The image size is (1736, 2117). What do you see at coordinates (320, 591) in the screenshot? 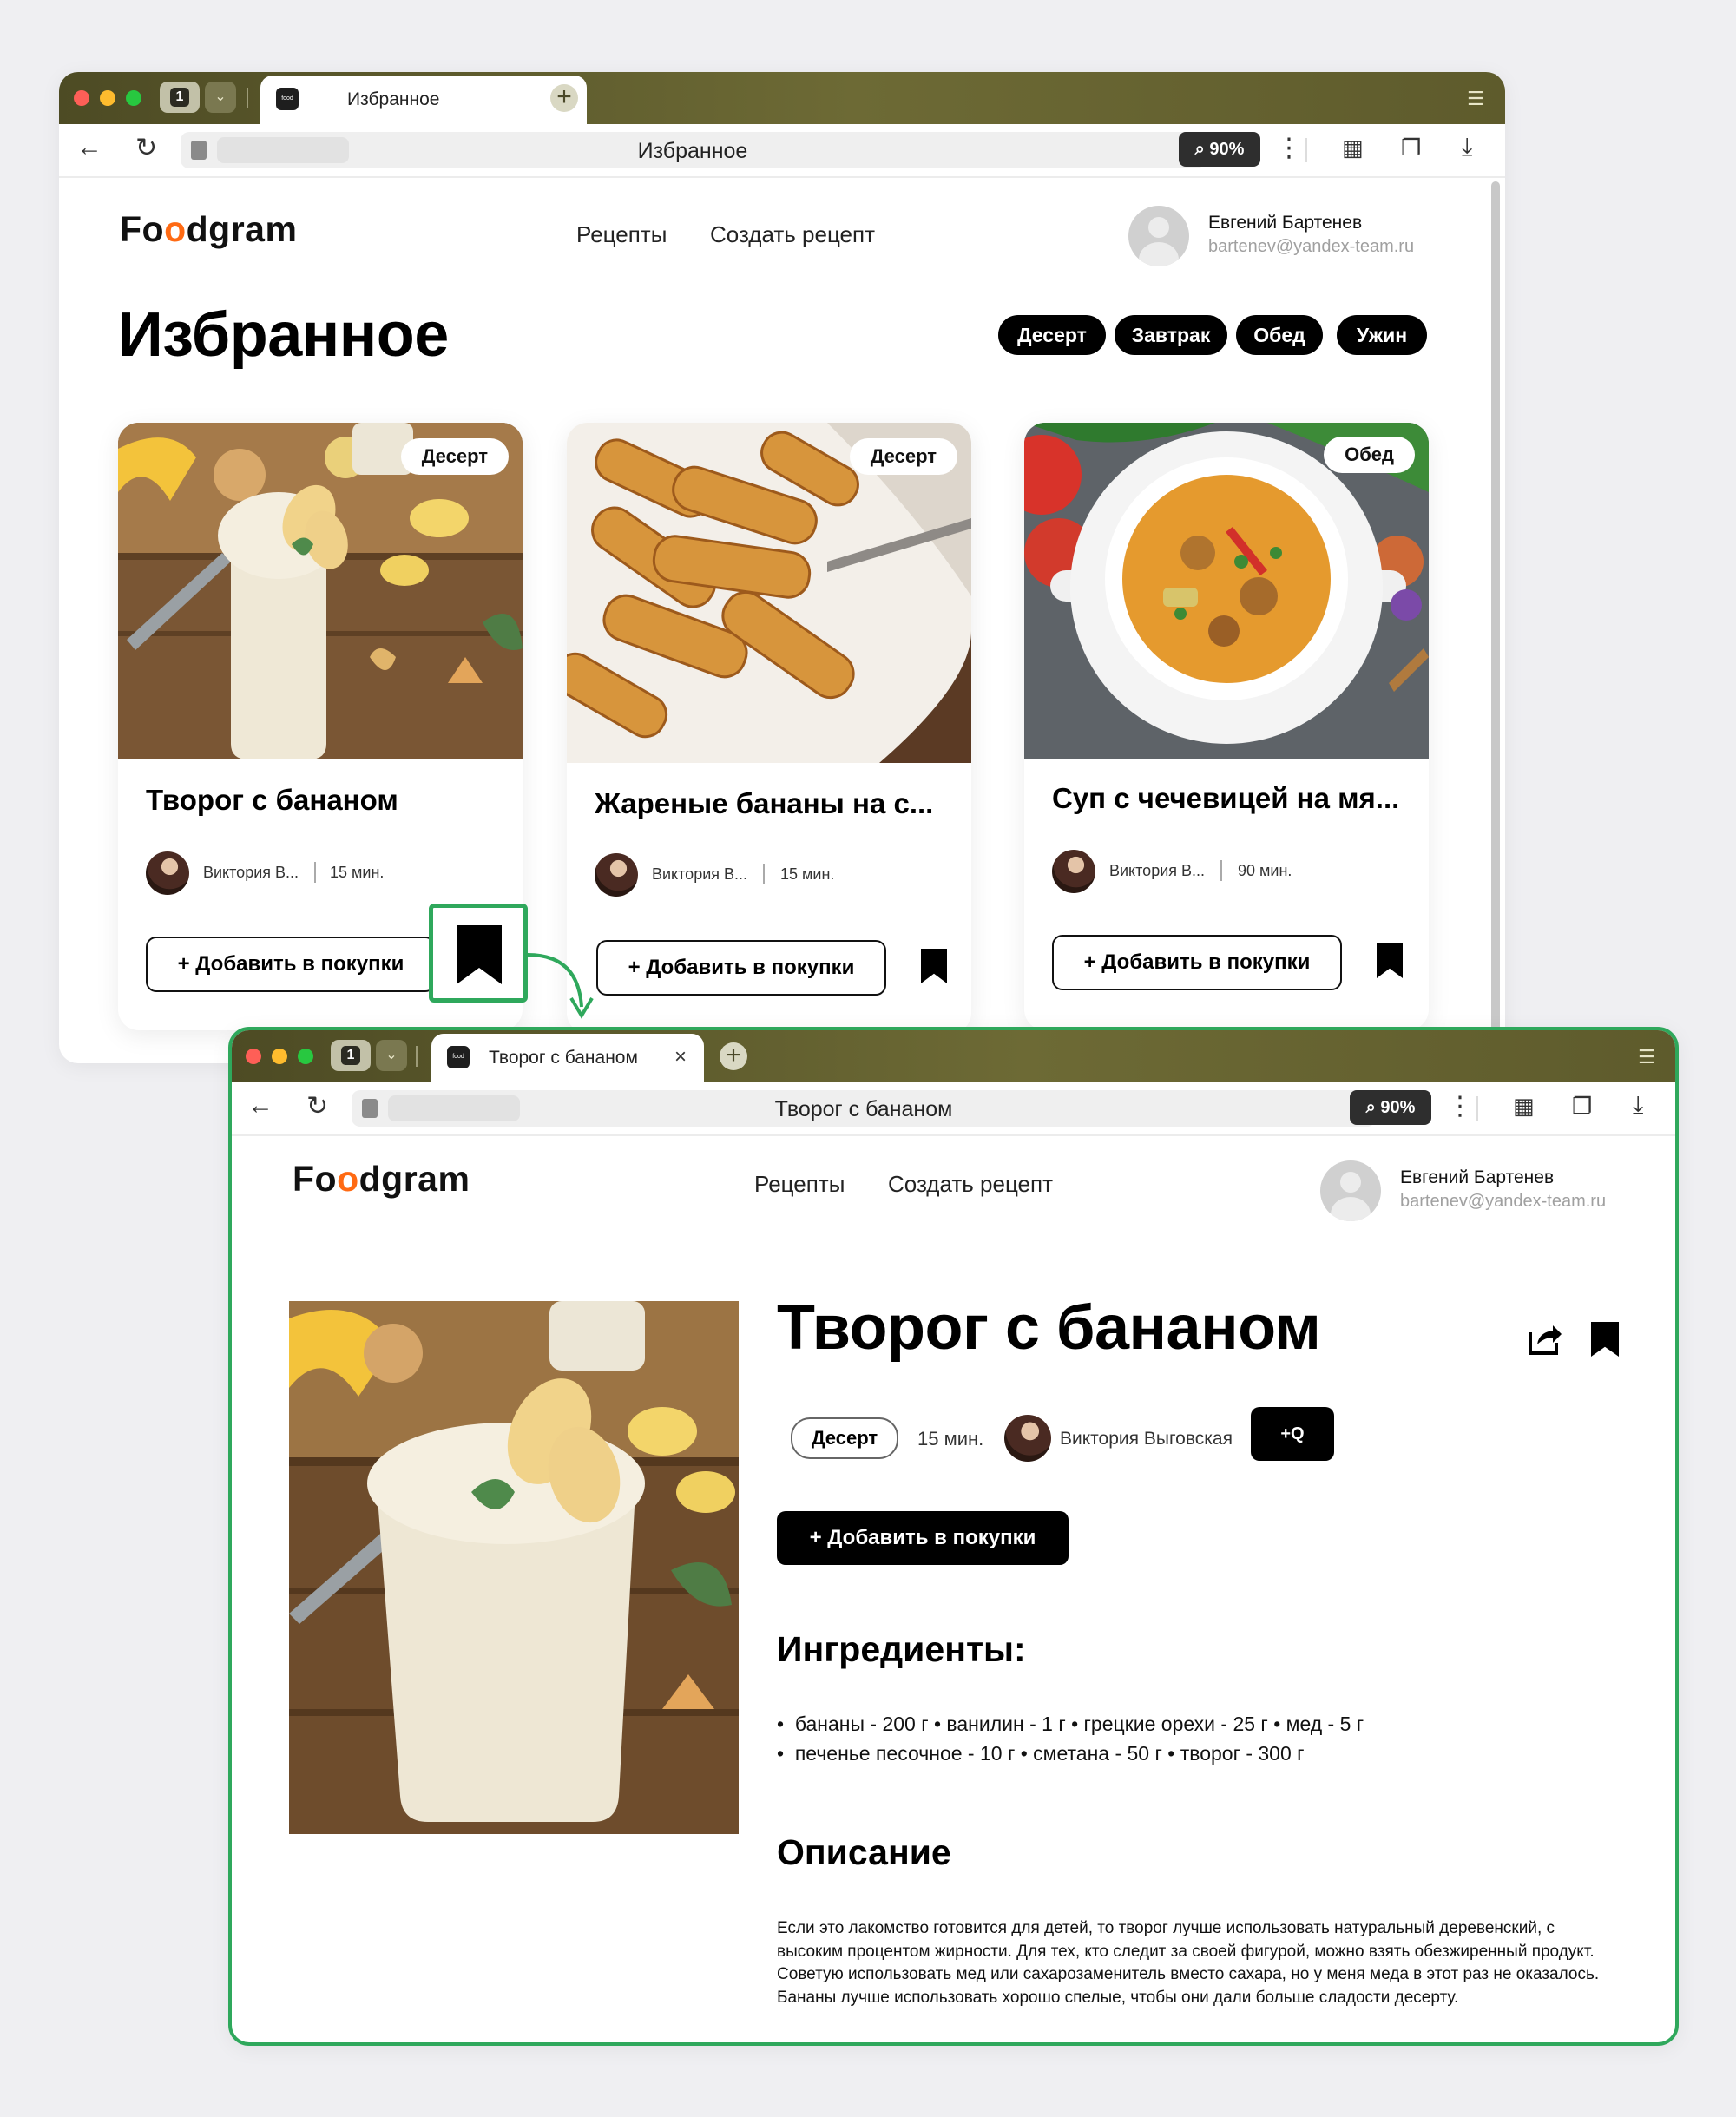
I see `recipe-photo-banana-dessert: Десерт` at bounding box center [320, 591].